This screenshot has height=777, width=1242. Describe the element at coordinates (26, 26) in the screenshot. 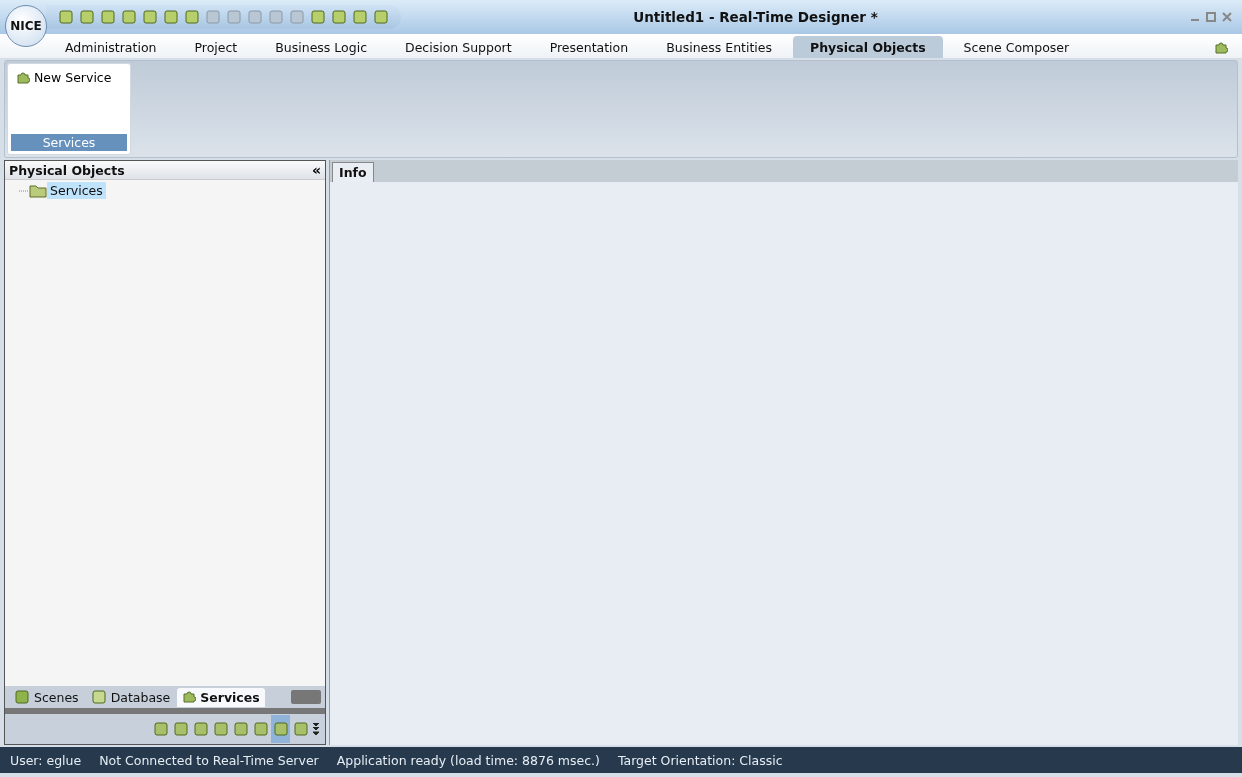

I see `app-logo: NICE` at that location.